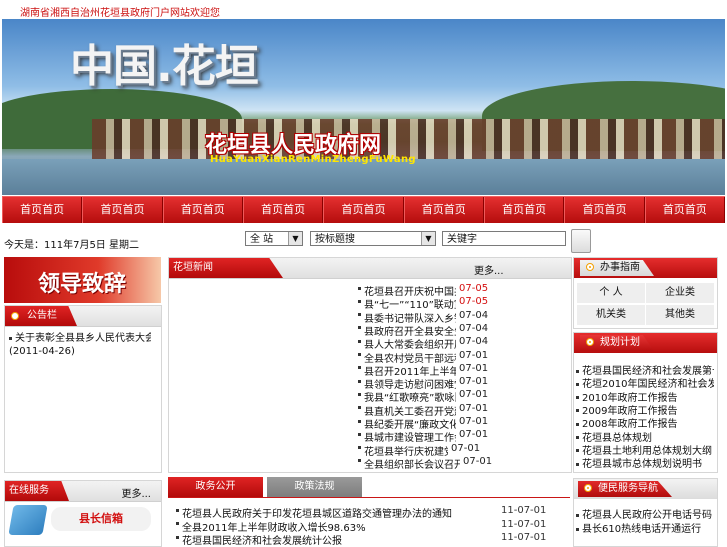 This screenshot has width=727, height=547. I want to click on online-service-panel: 在线服务 更多... 县长信箱, so click(83, 513).